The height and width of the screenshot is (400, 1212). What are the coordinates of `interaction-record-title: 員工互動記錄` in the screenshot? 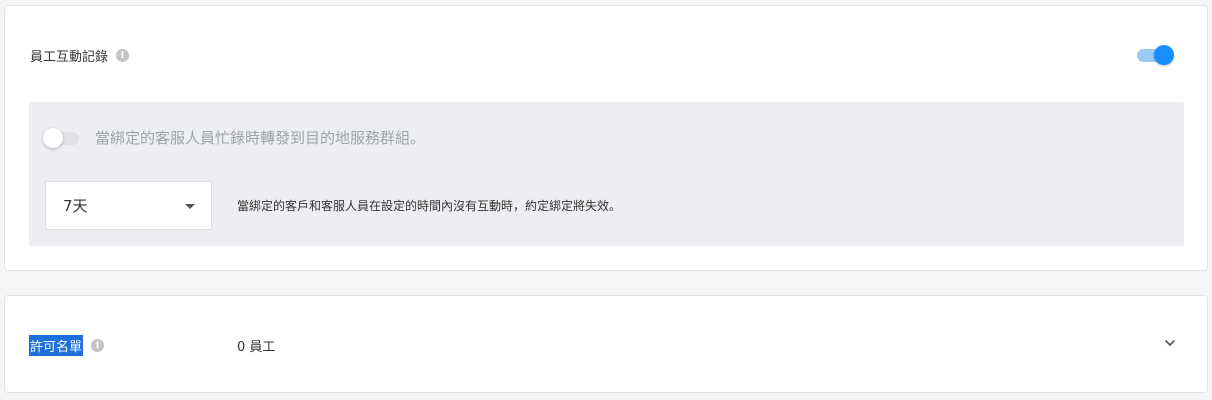 It's located at (69, 57).